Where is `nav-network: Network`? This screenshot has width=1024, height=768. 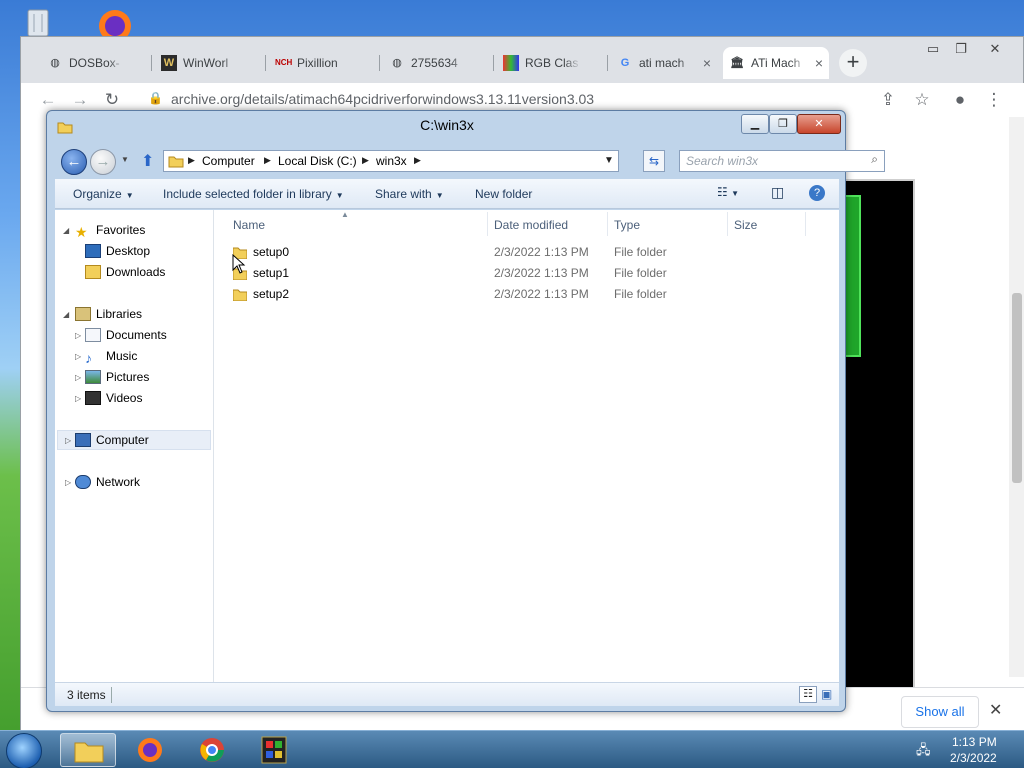
nav-network: Network is located at coordinates (107, 482).